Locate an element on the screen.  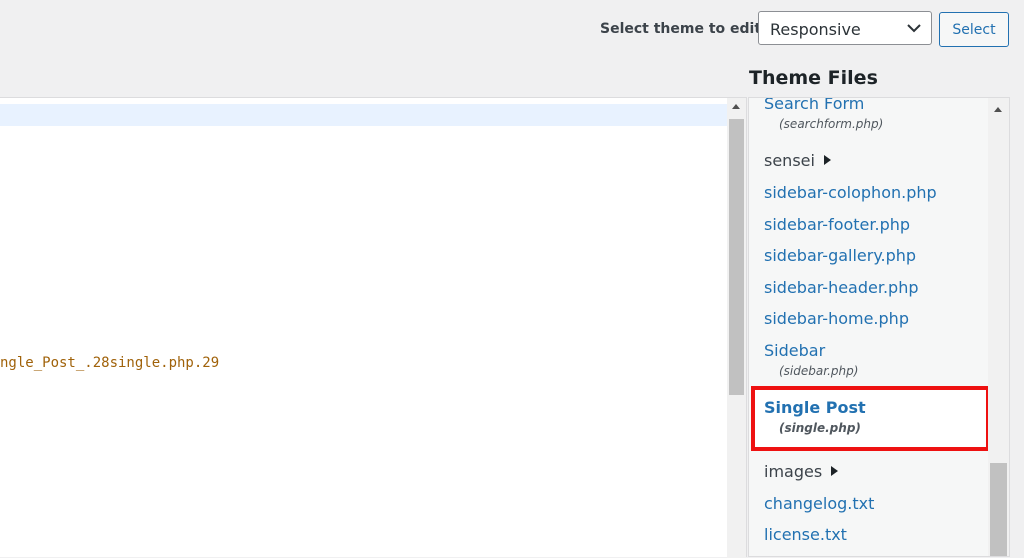
file-item-label: Sidebar is located at coordinates (811, 350).